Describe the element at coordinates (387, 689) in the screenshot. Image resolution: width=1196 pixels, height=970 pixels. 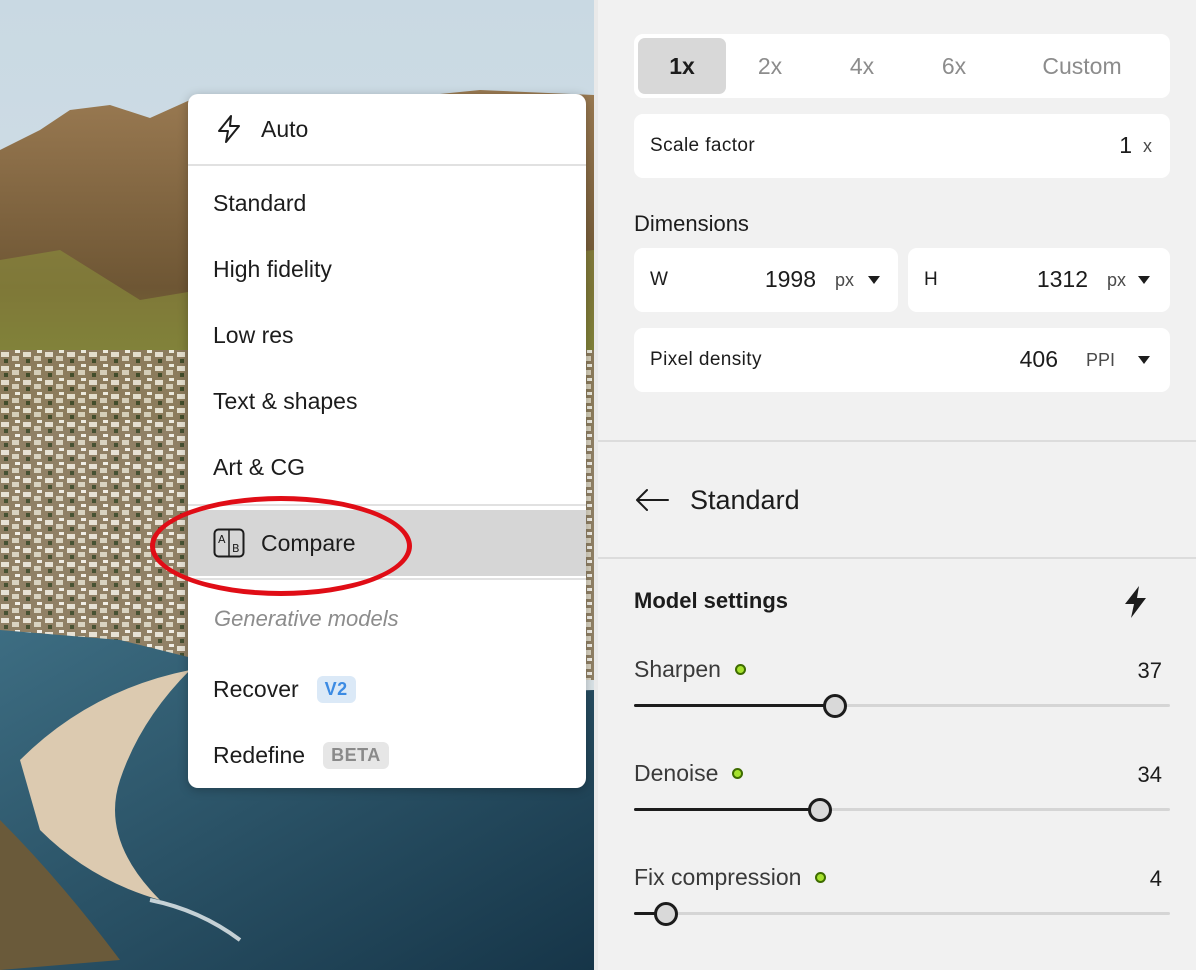
I see `menu-item-recover: Recover V2` at that location.